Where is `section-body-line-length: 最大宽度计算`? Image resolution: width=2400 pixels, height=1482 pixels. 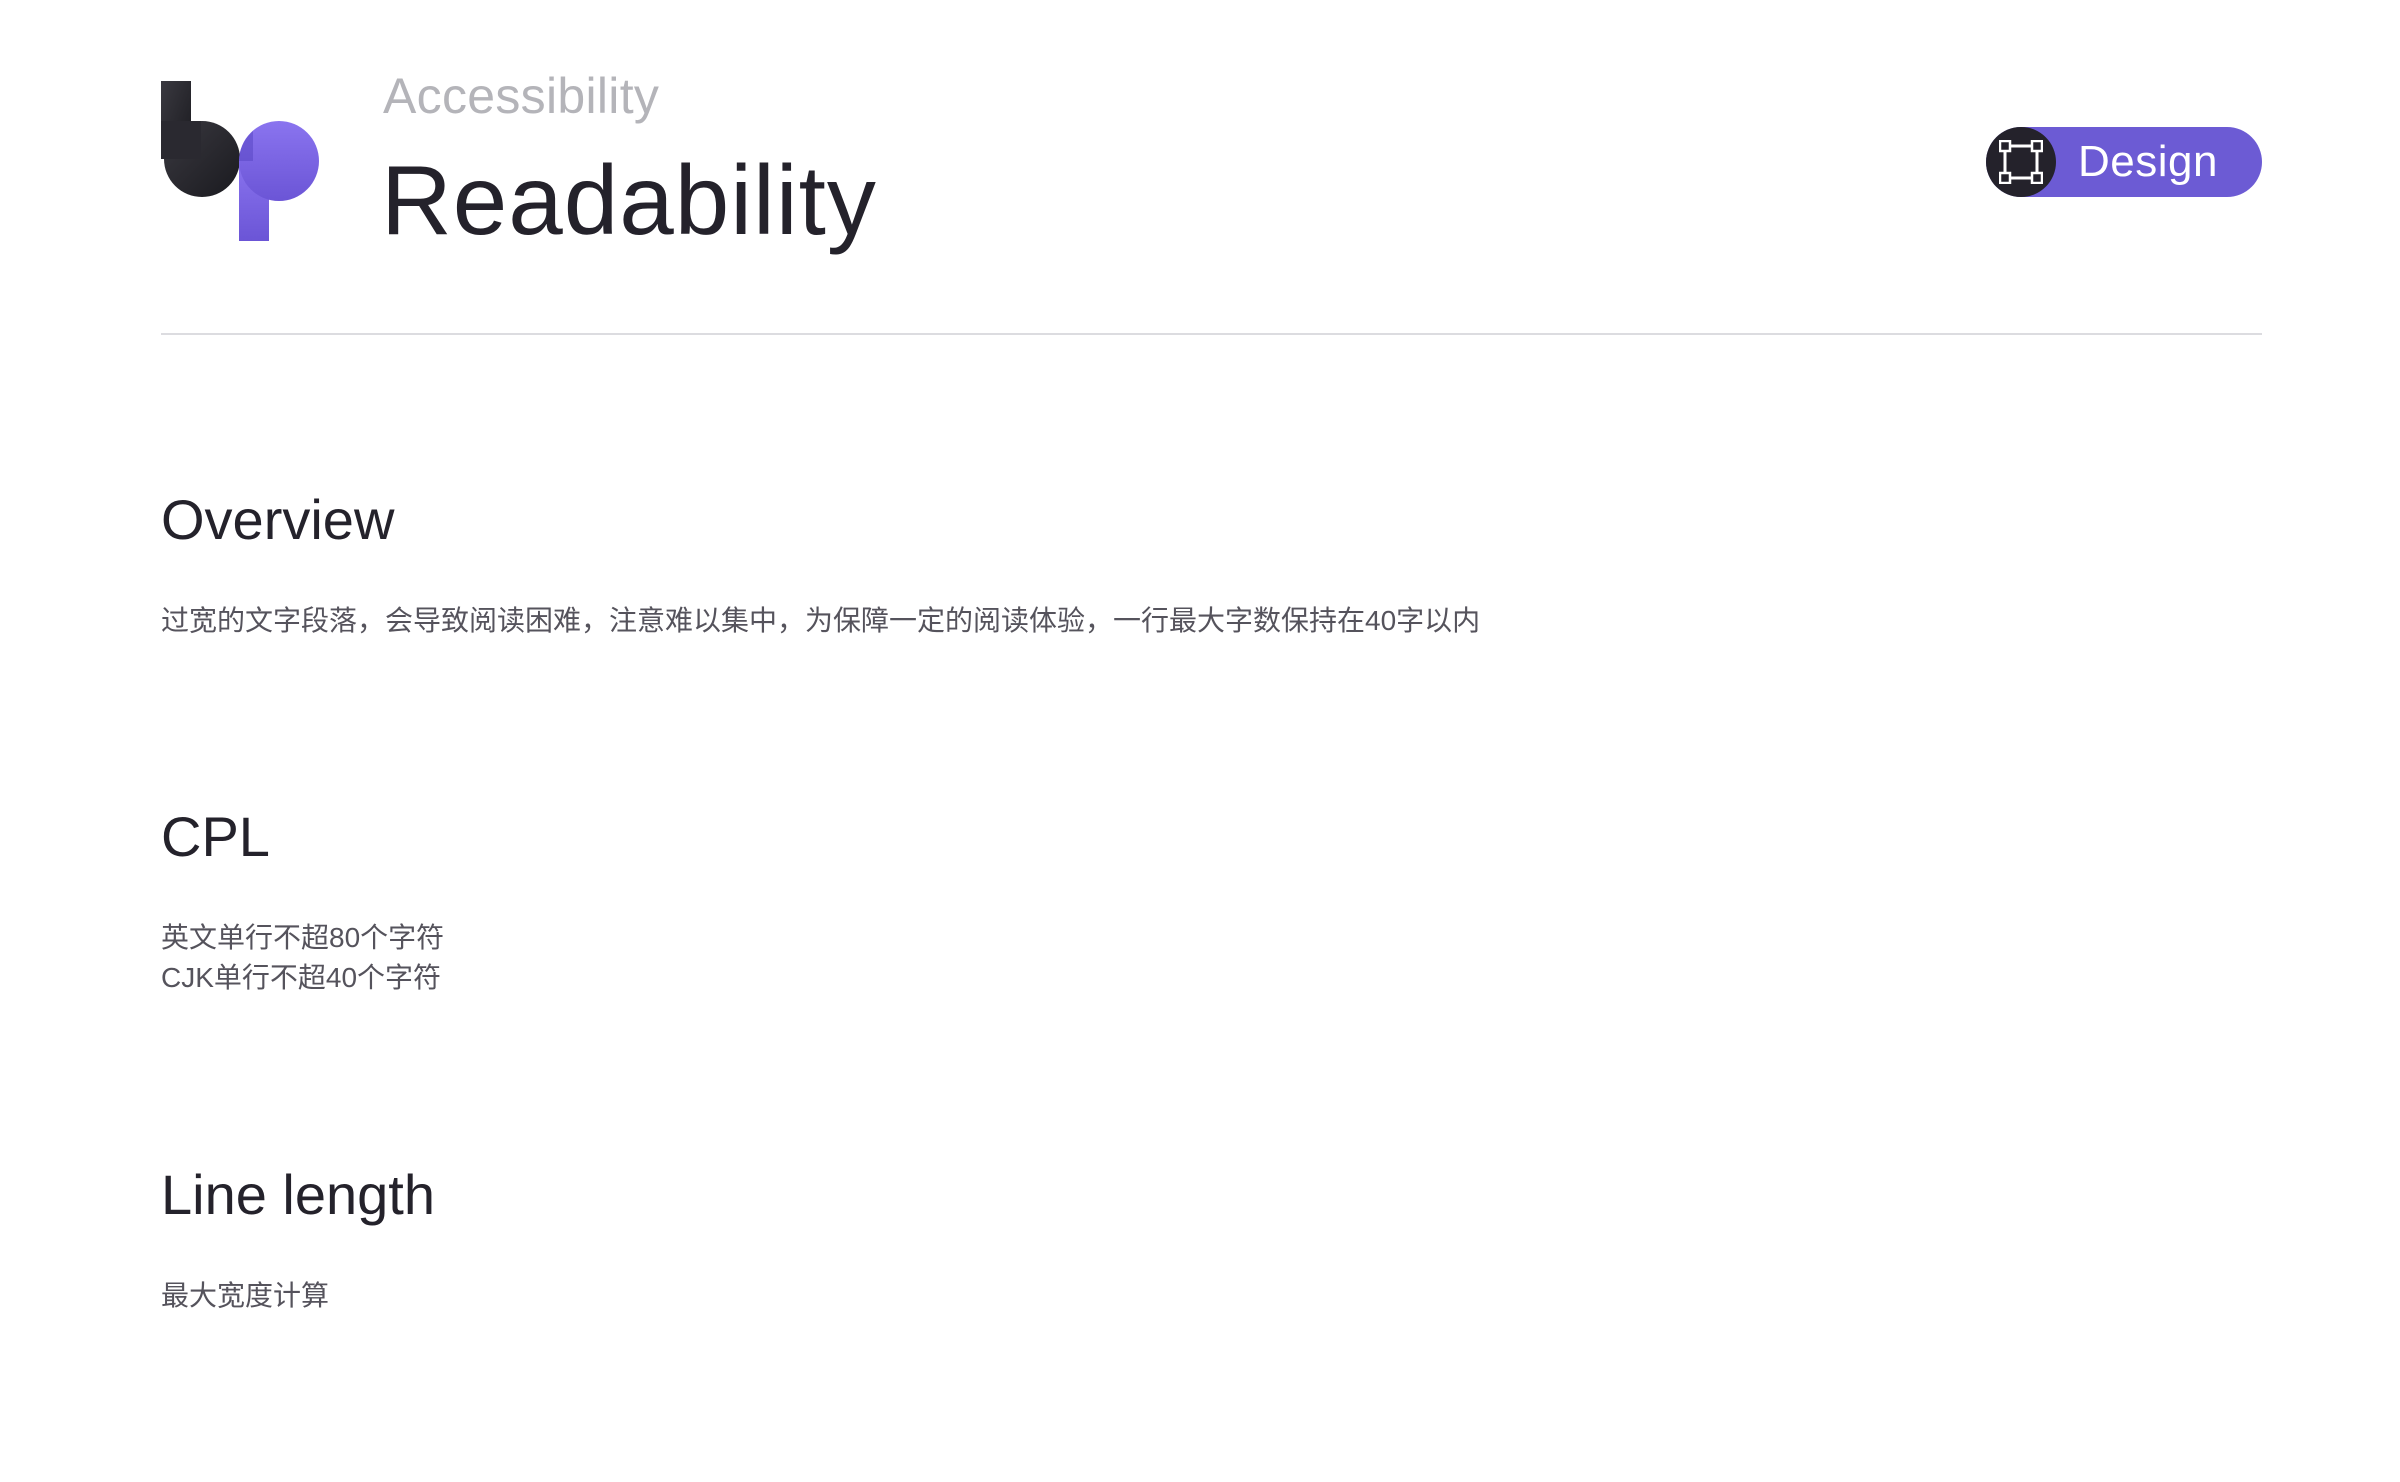 section-body-line-length: 最大宽度计算 is located at coordinates (245, 1296).